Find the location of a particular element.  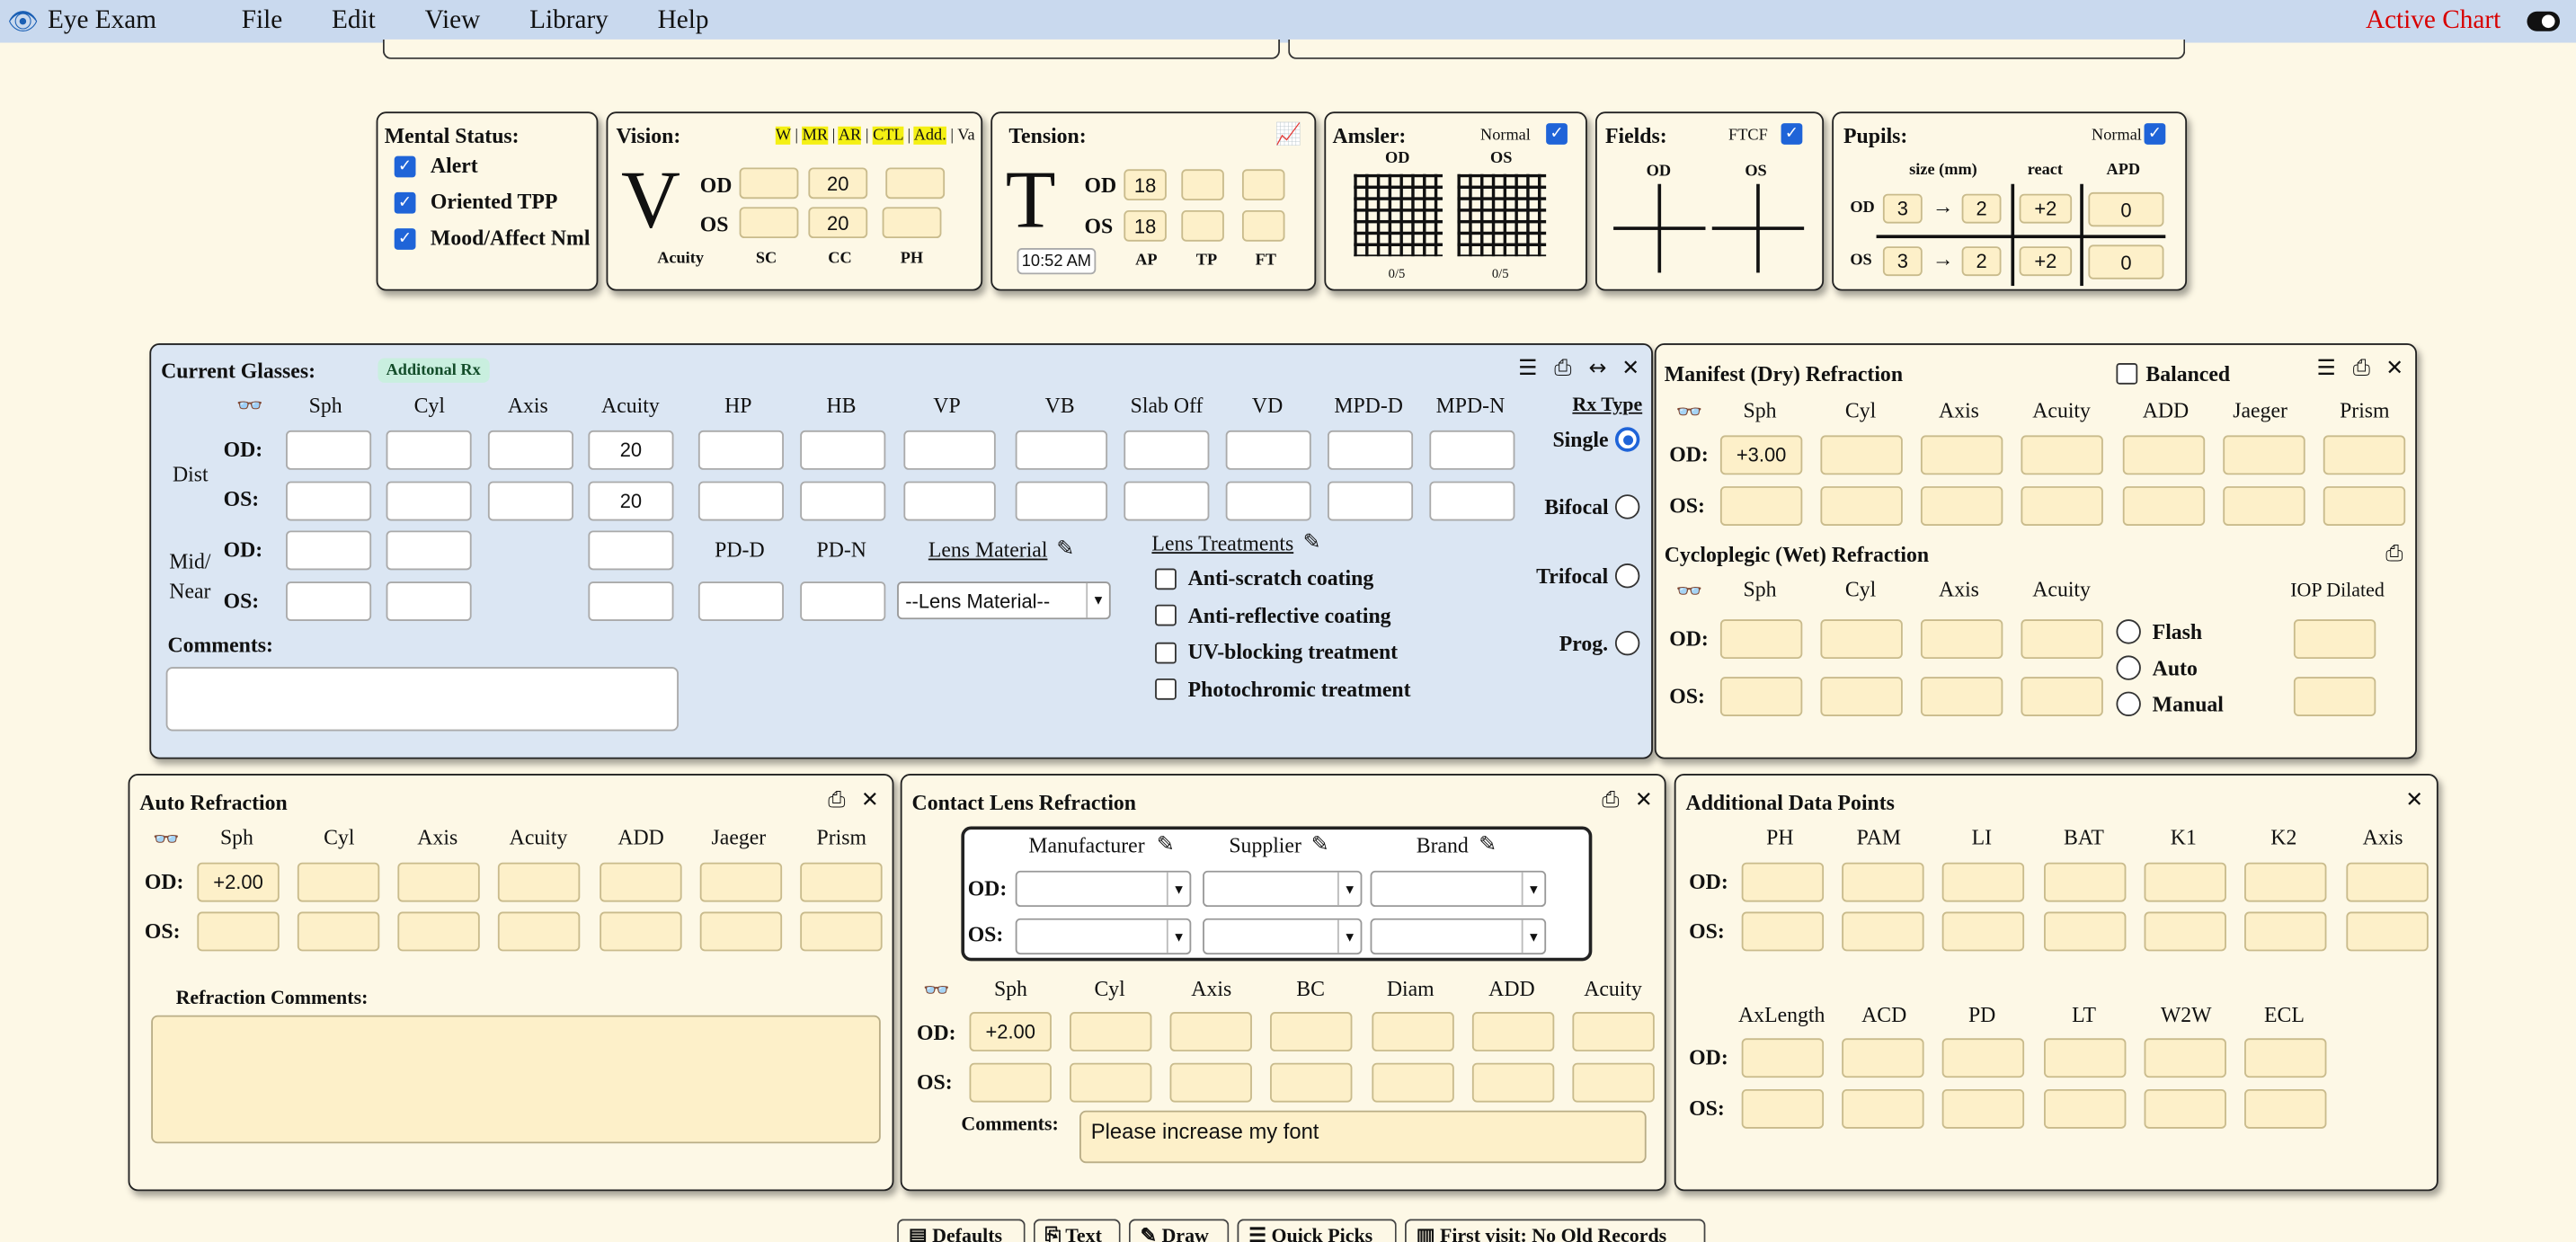

near-os-sph is located at coordinates (329, 601).